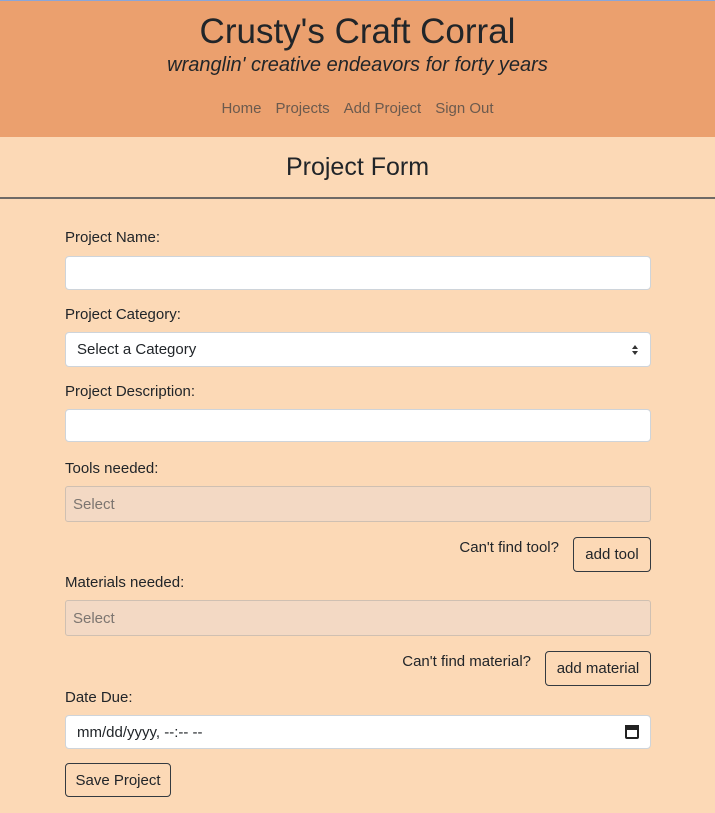 This screenshot has height=813, width=715. Describe the element at coordinates (358, 504) in the screenshot. I see `tools-multiselect: Select` at that location.